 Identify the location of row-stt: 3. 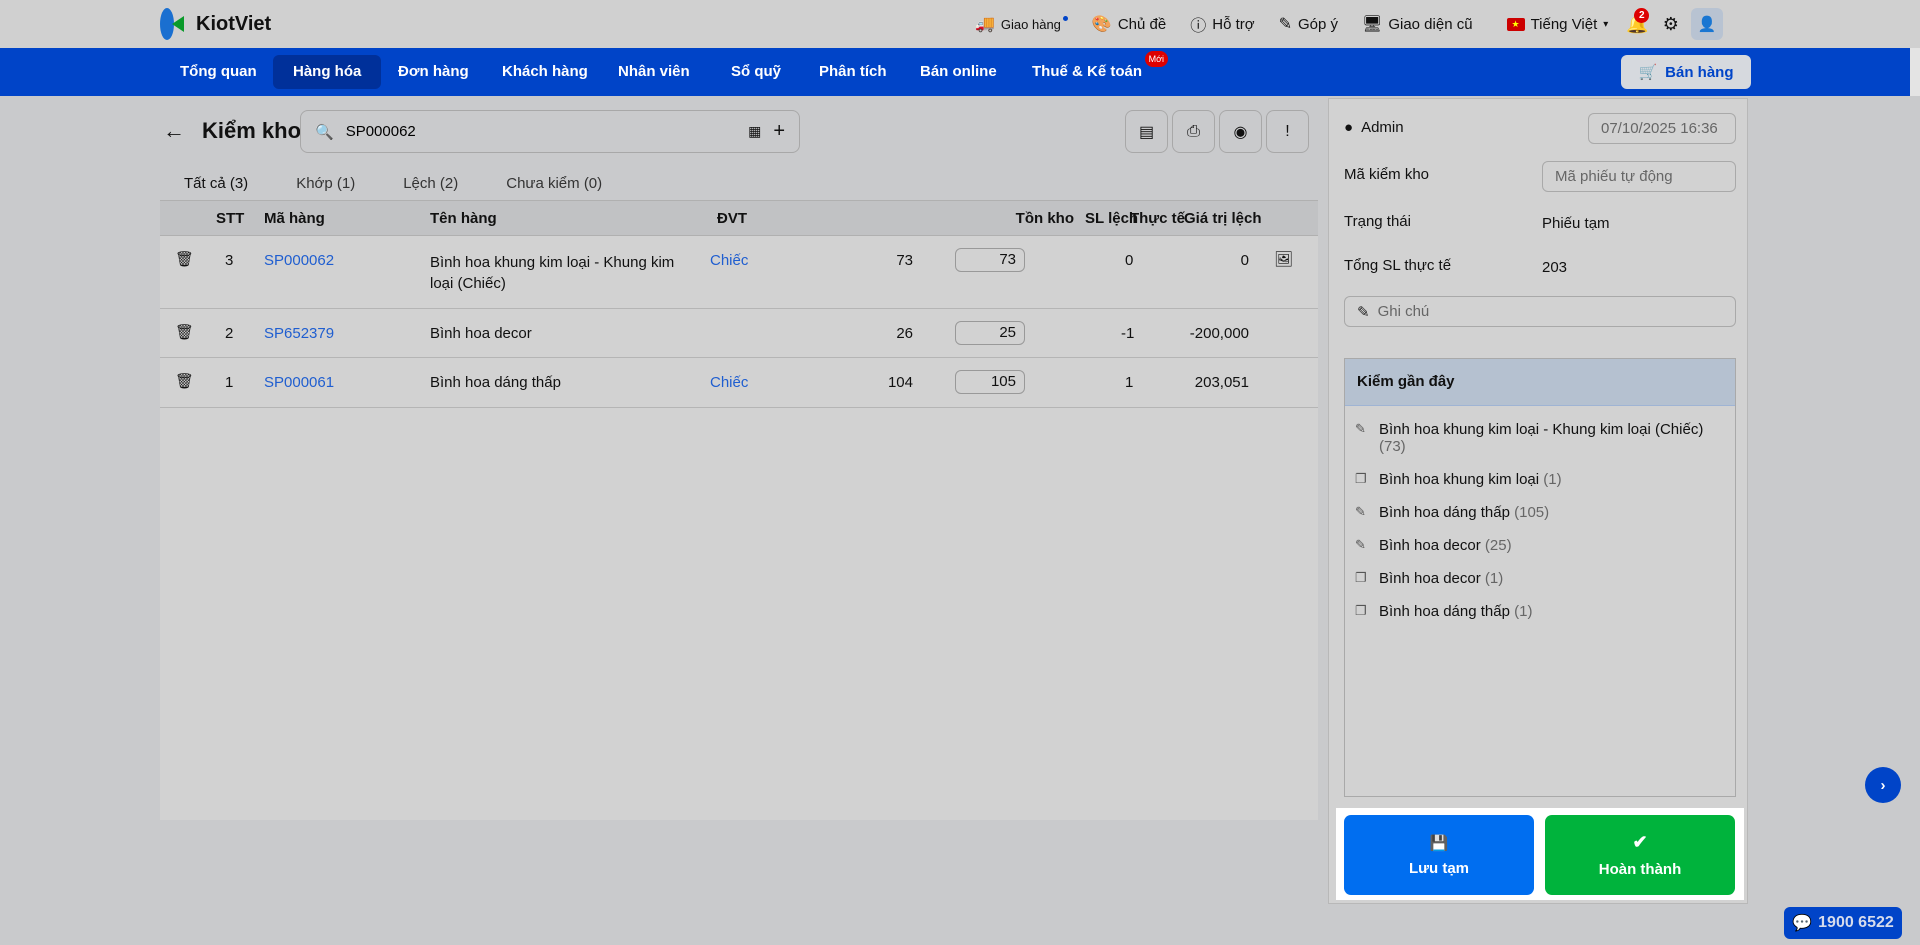
(229, 260).